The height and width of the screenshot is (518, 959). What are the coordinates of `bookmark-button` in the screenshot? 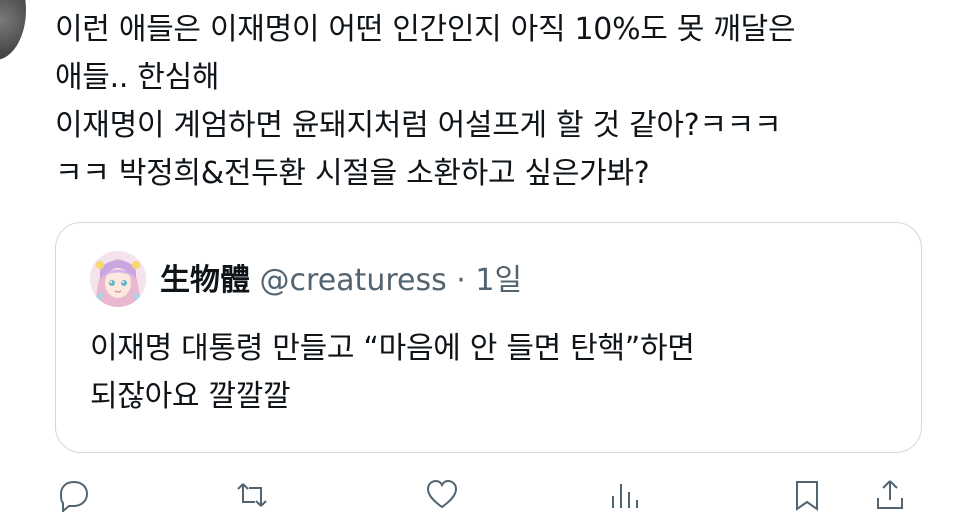 It's located at (807, 494).